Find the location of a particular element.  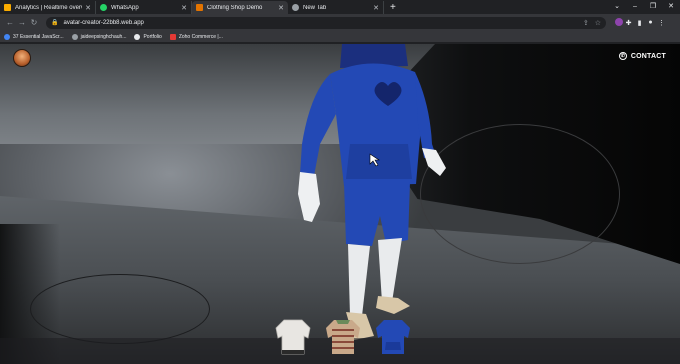

white-sweater-option is located at coordinates (293, 336).